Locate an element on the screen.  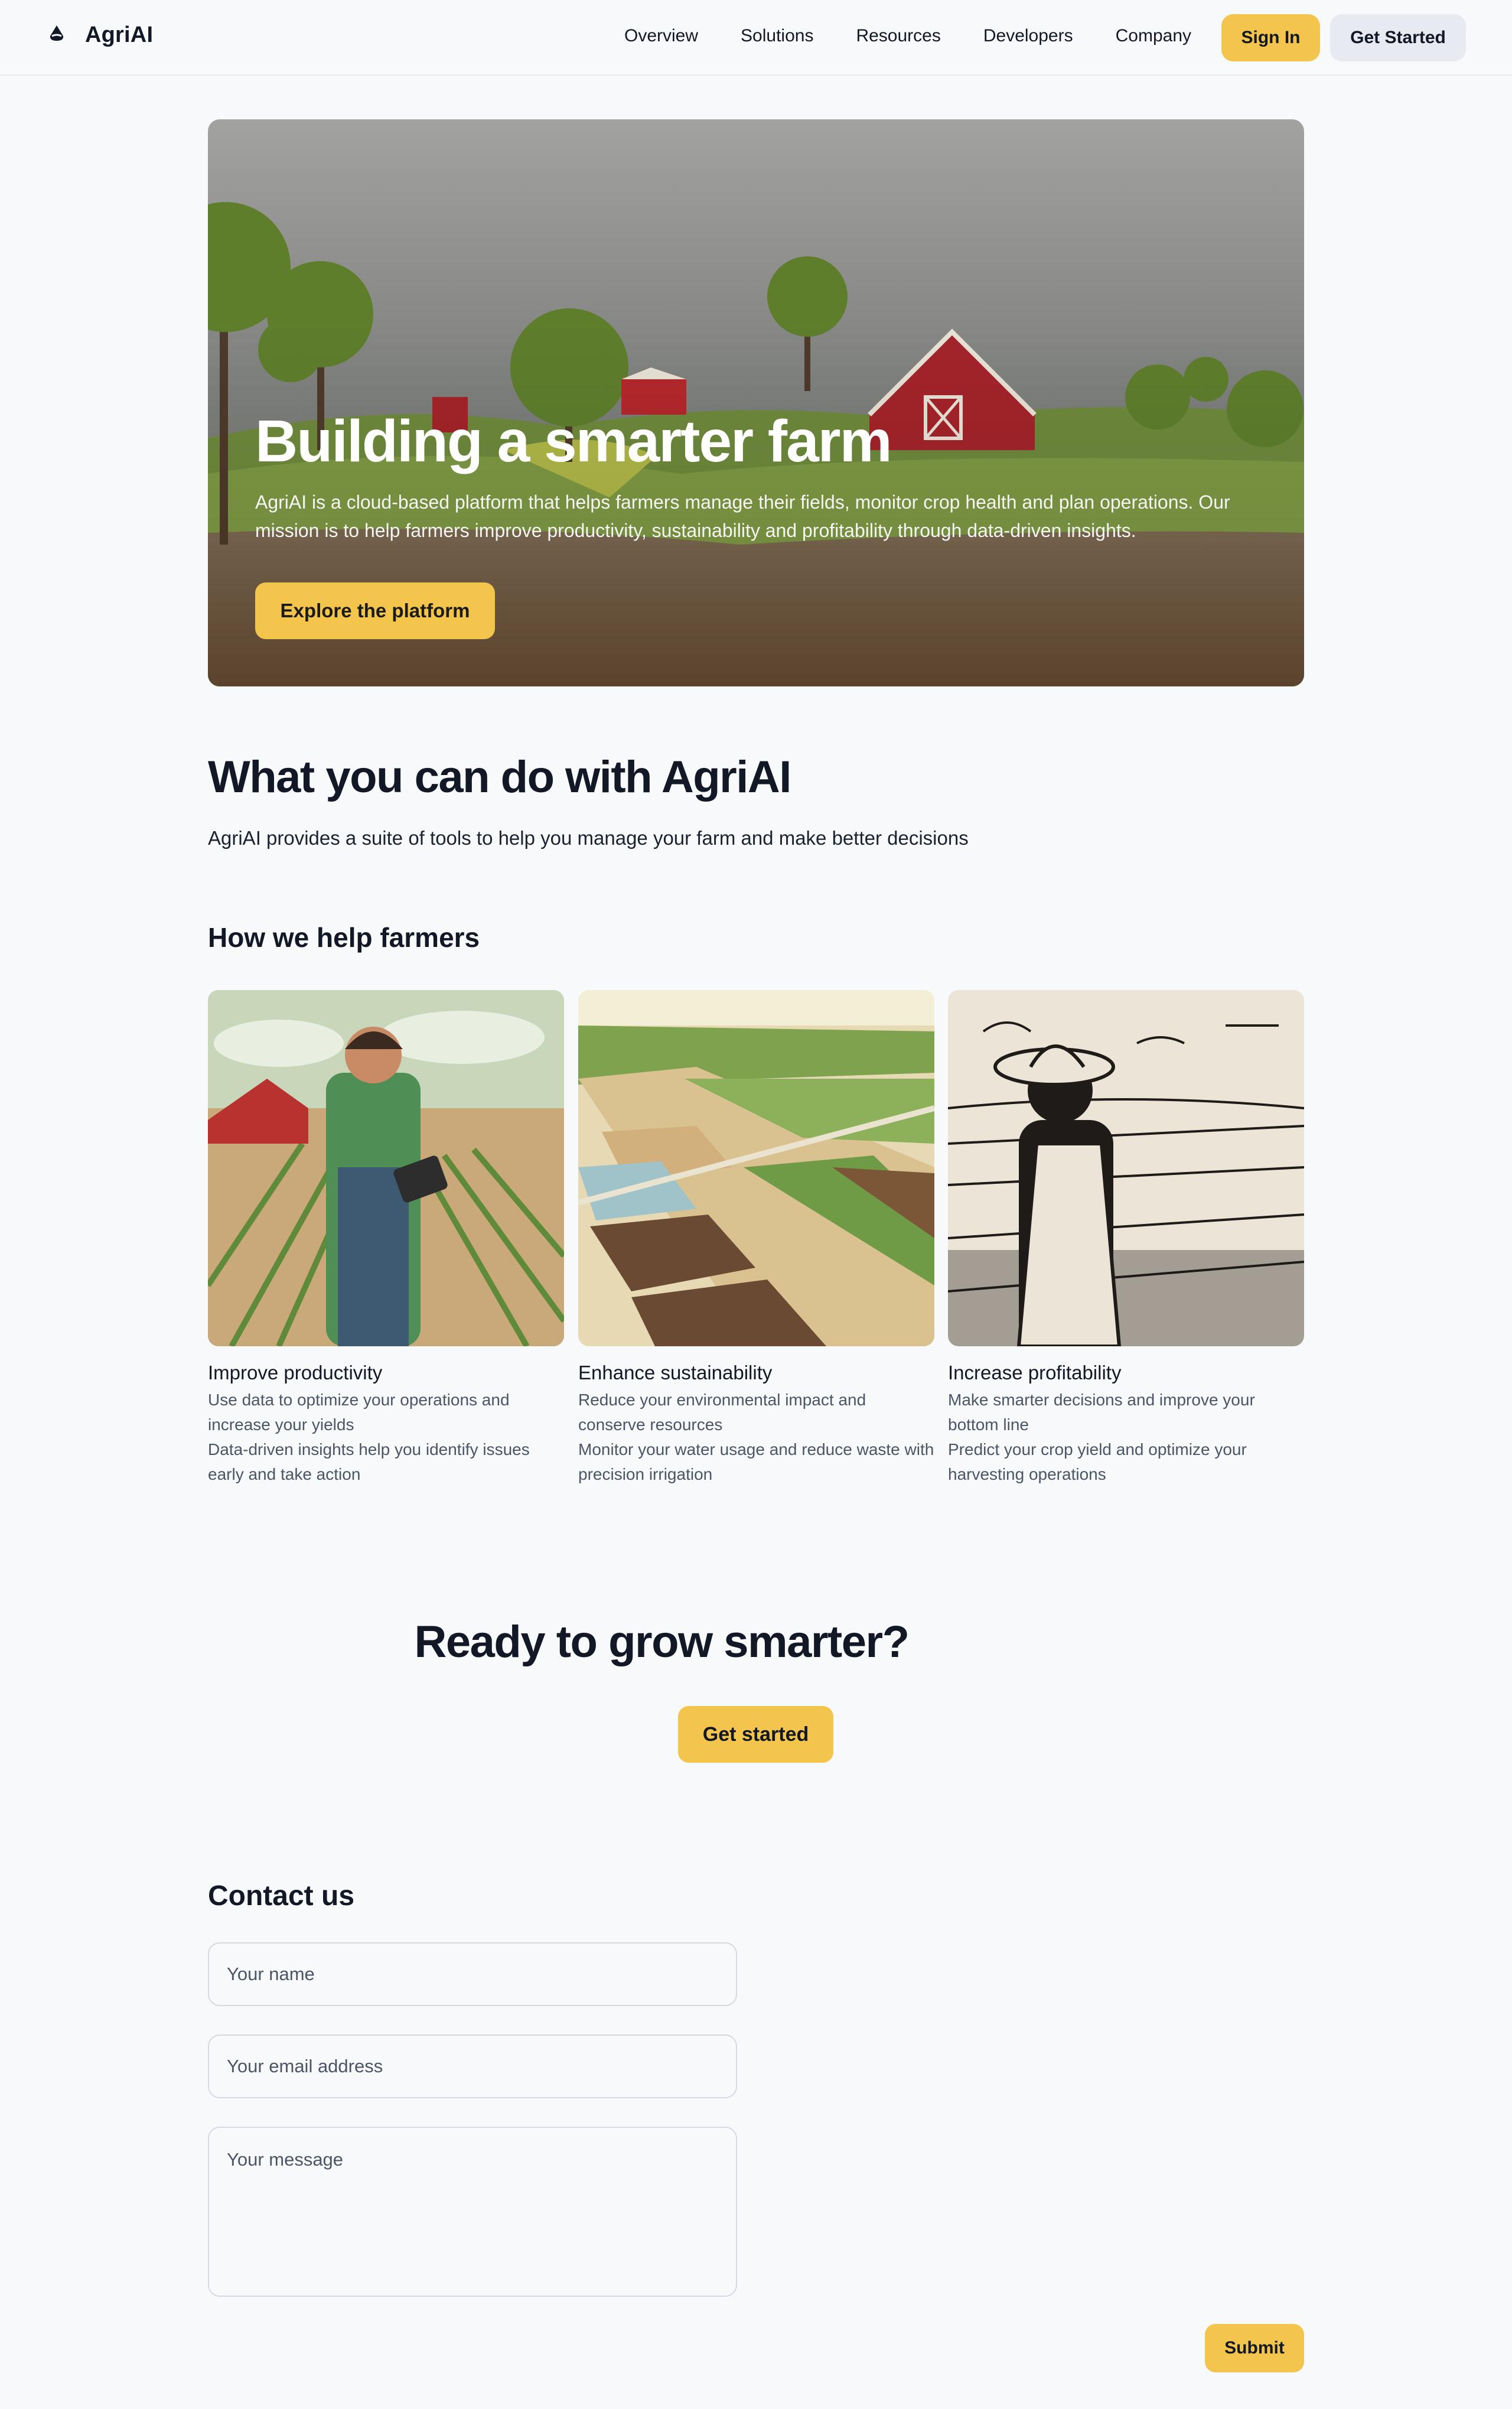
sprout-drop-icon is located at coordinates (56, 35).